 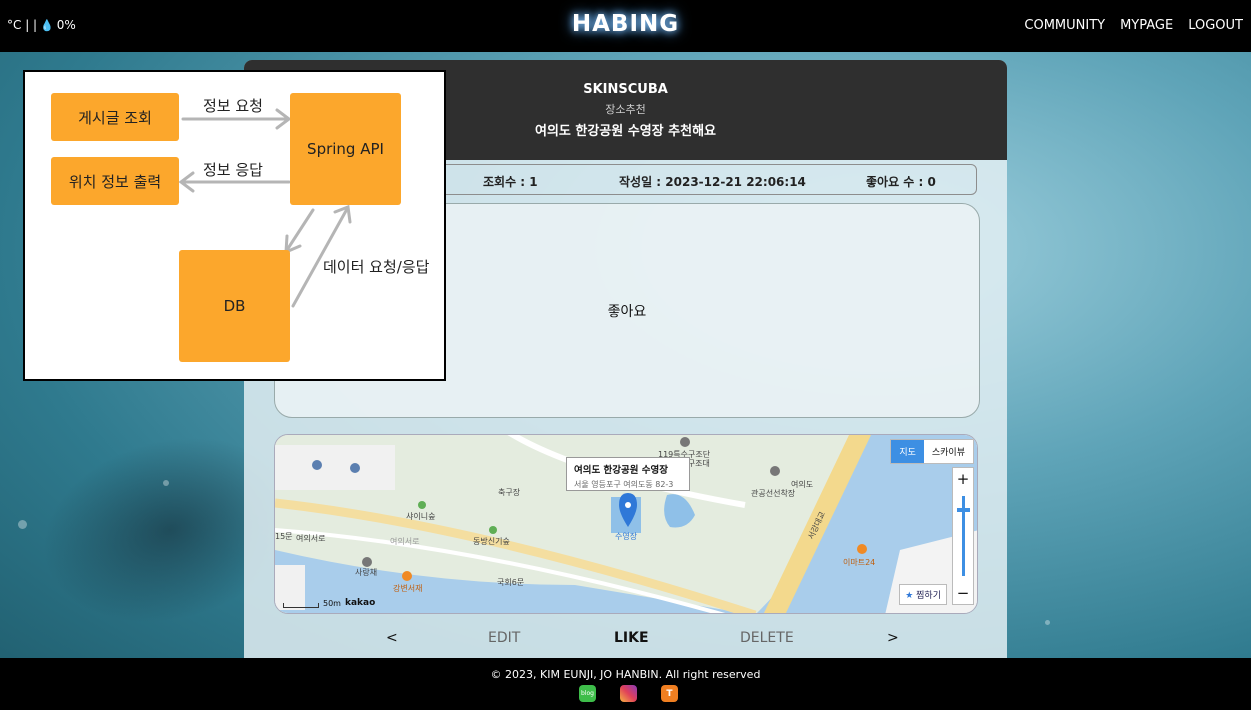 I want to click on next-post-button: >, so click(x=893, y=638).